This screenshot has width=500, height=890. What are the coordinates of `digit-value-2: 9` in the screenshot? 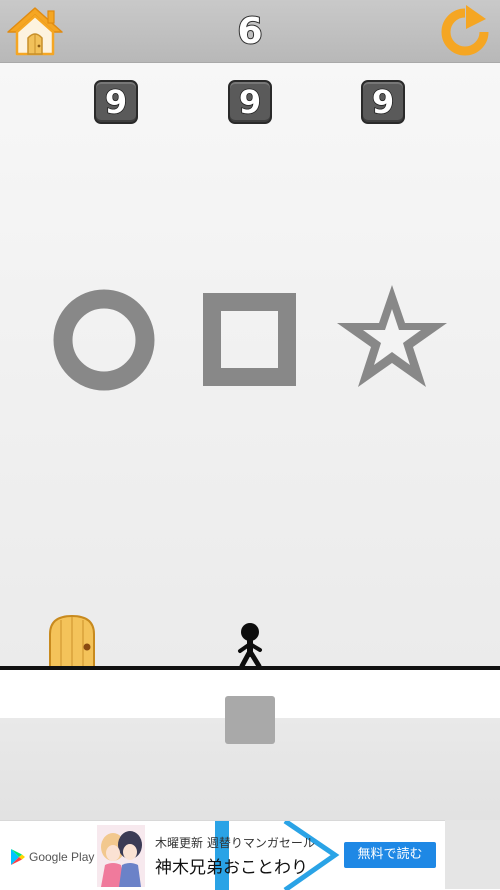 It's located at (250, 102).